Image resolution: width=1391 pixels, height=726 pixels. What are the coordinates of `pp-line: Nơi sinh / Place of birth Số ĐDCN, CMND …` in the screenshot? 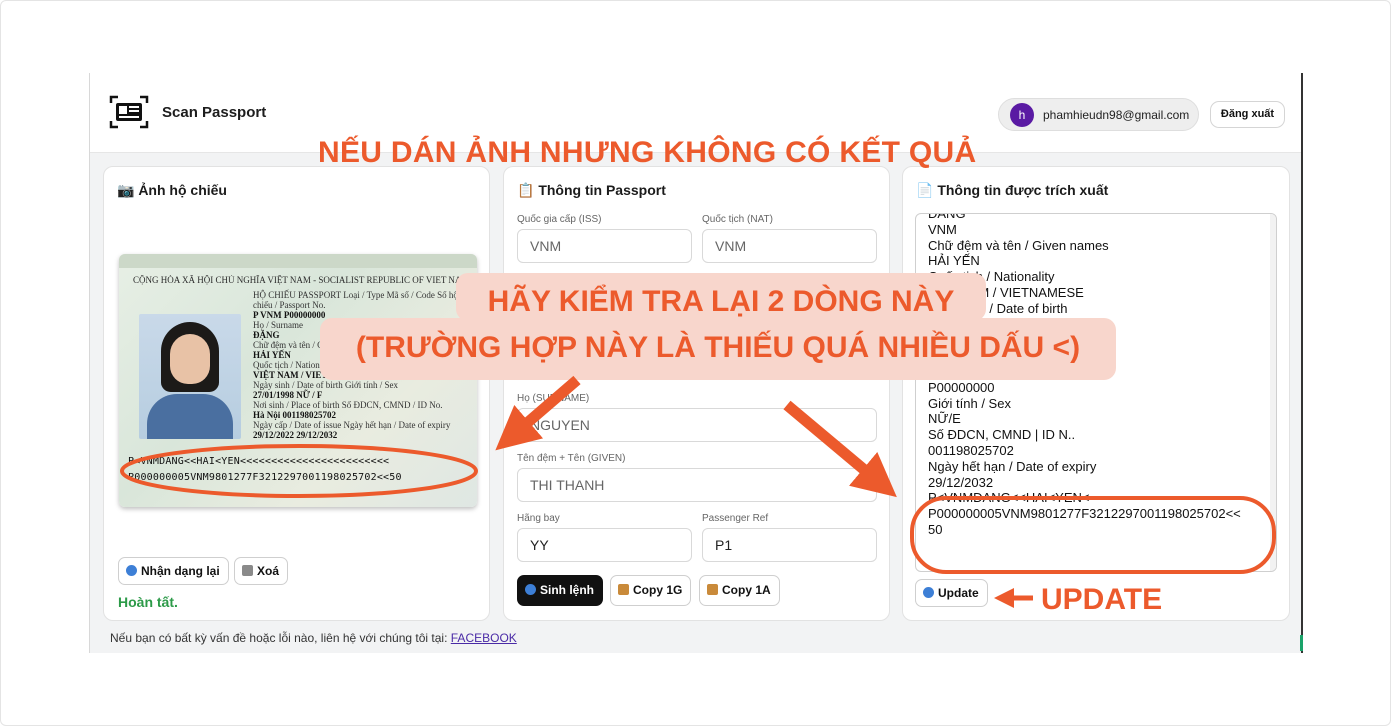 It's located at (348, 405).